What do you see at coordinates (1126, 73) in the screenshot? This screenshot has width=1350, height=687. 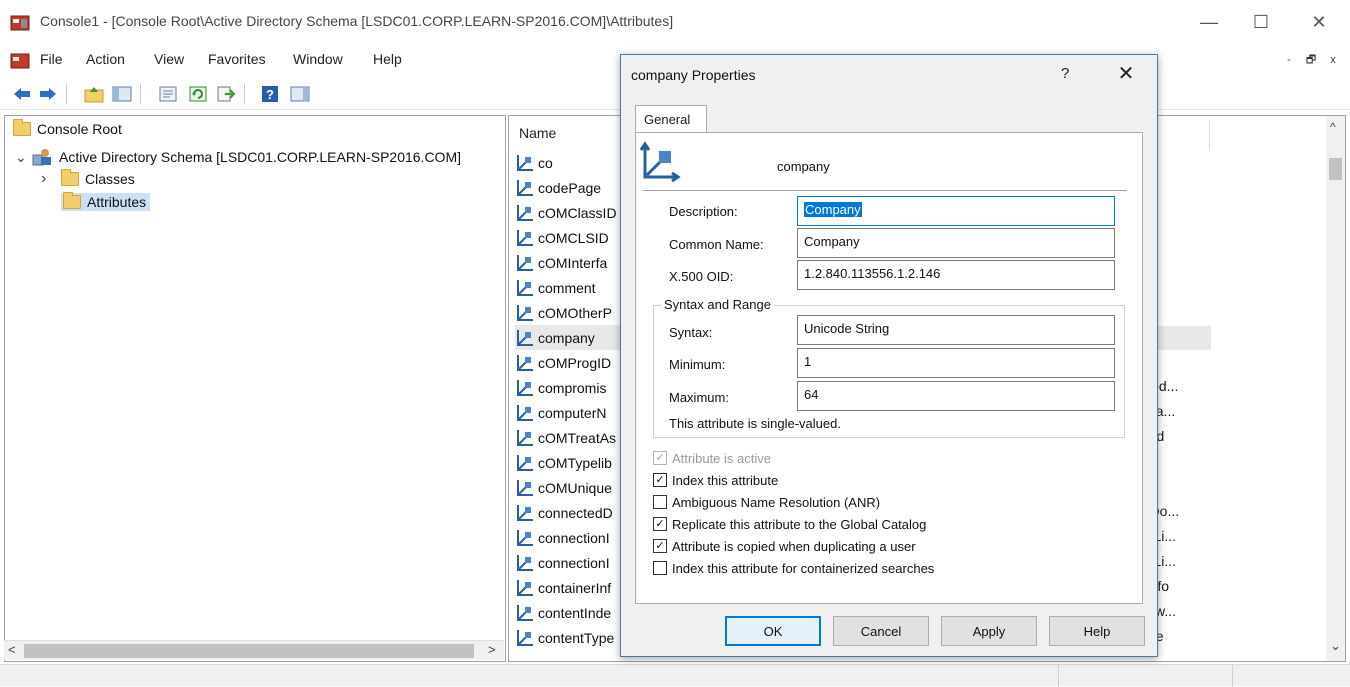 I see `dialog-close-button: ✕` at bounding box center [1126, 73].